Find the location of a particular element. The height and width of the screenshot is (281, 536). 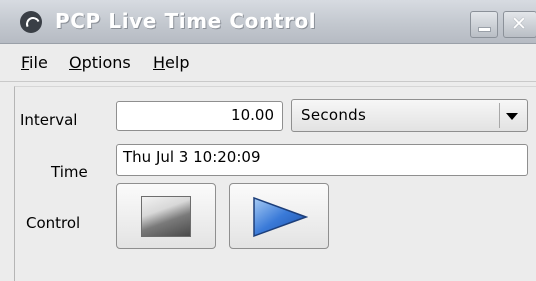

interval-unit-select: Seconds is located at coordinates (409, 115).